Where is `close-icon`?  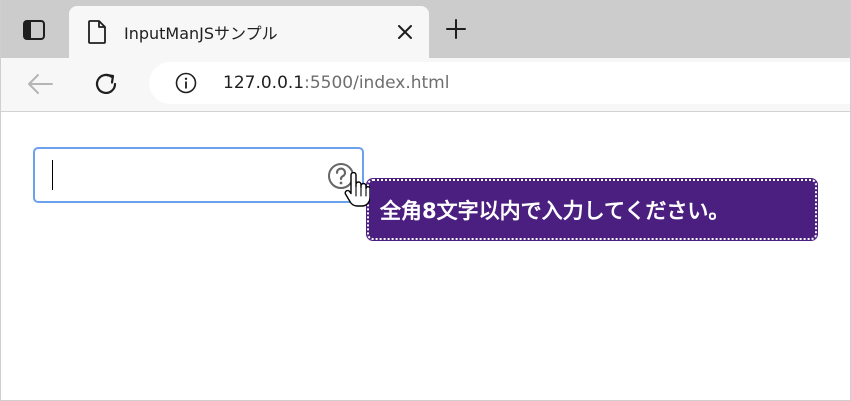 close-icon is located at coordinates (405, 32).